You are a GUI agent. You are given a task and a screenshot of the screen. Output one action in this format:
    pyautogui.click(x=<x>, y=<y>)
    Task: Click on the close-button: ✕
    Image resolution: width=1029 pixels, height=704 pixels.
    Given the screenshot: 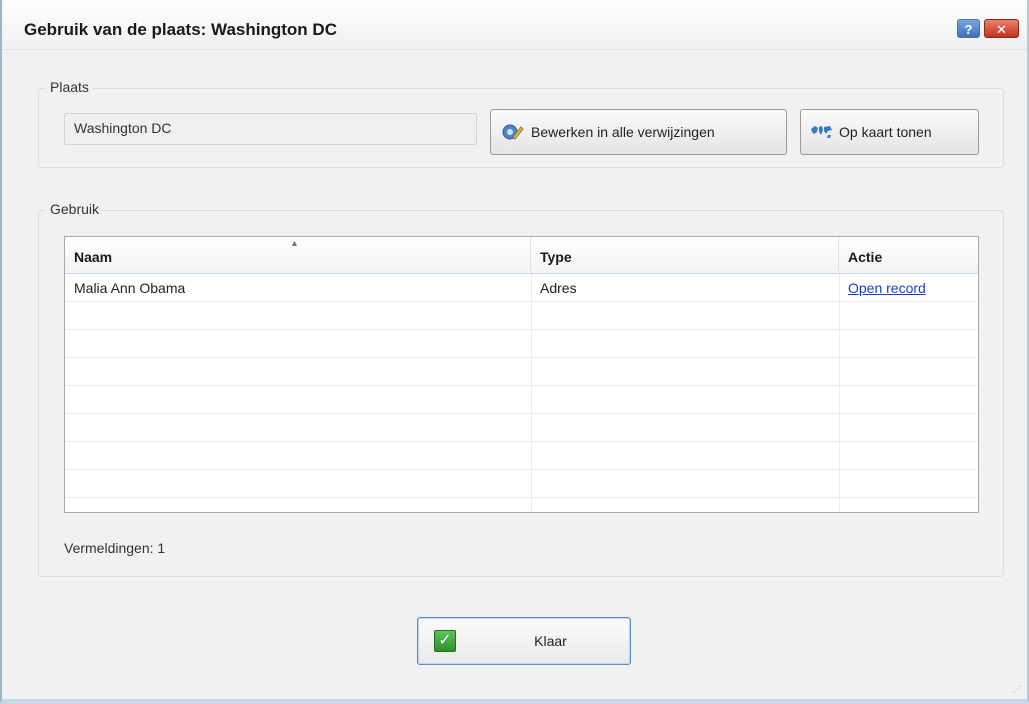 What is the action you would take?
    pyautogui.click(x=1001, y=28)
    